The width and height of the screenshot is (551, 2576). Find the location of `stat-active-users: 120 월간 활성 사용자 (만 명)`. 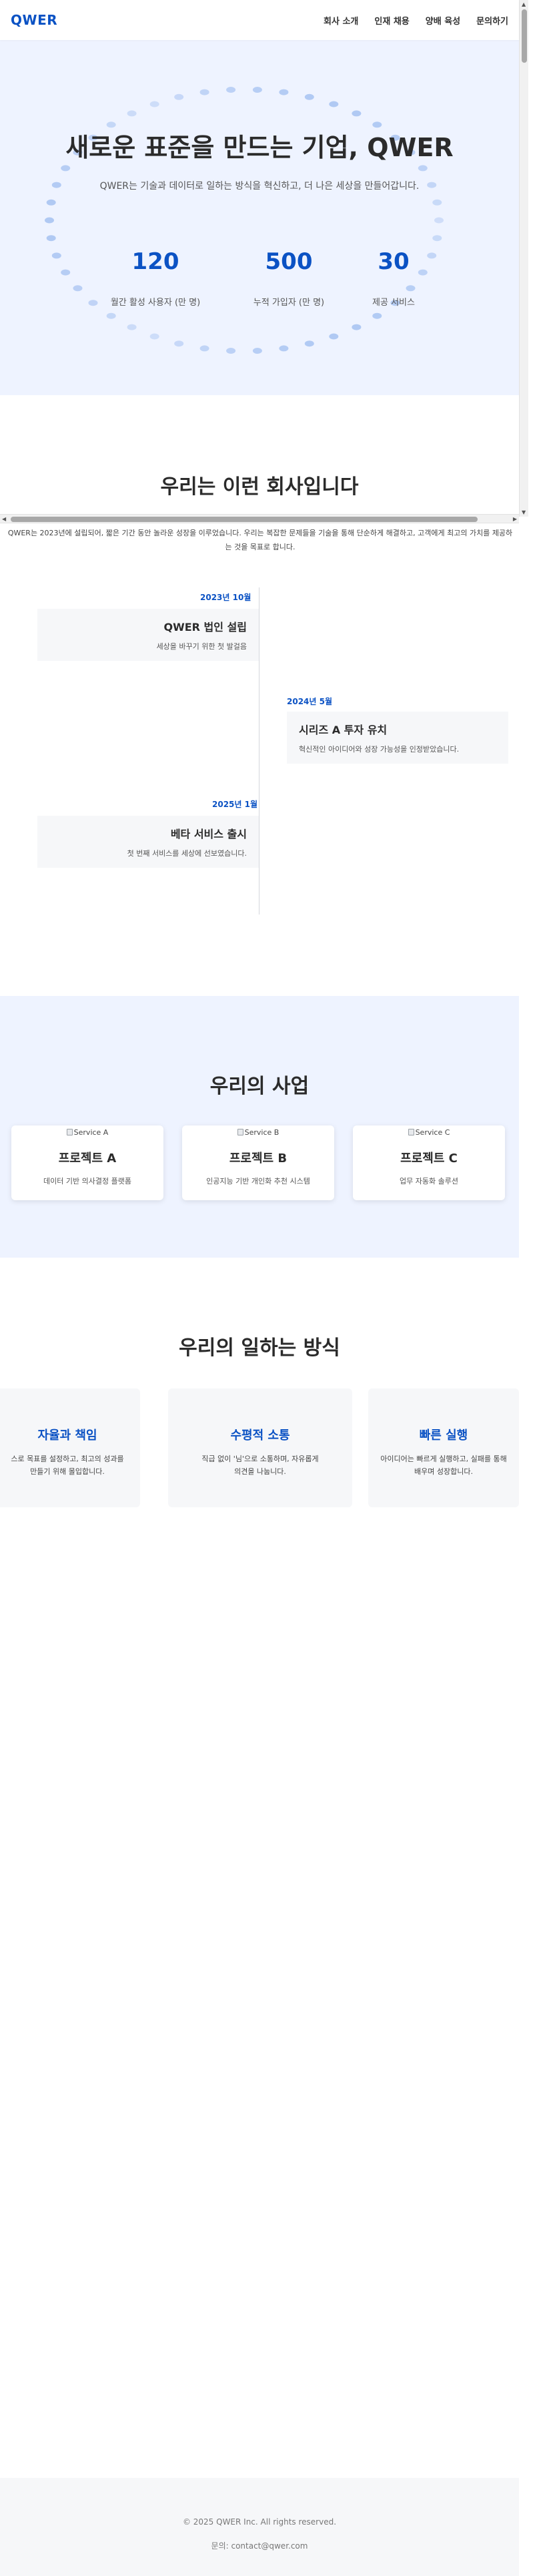

stat-active-users: 120 월간 활성 사용자 (만 명) is located at coordinates (155, 278).